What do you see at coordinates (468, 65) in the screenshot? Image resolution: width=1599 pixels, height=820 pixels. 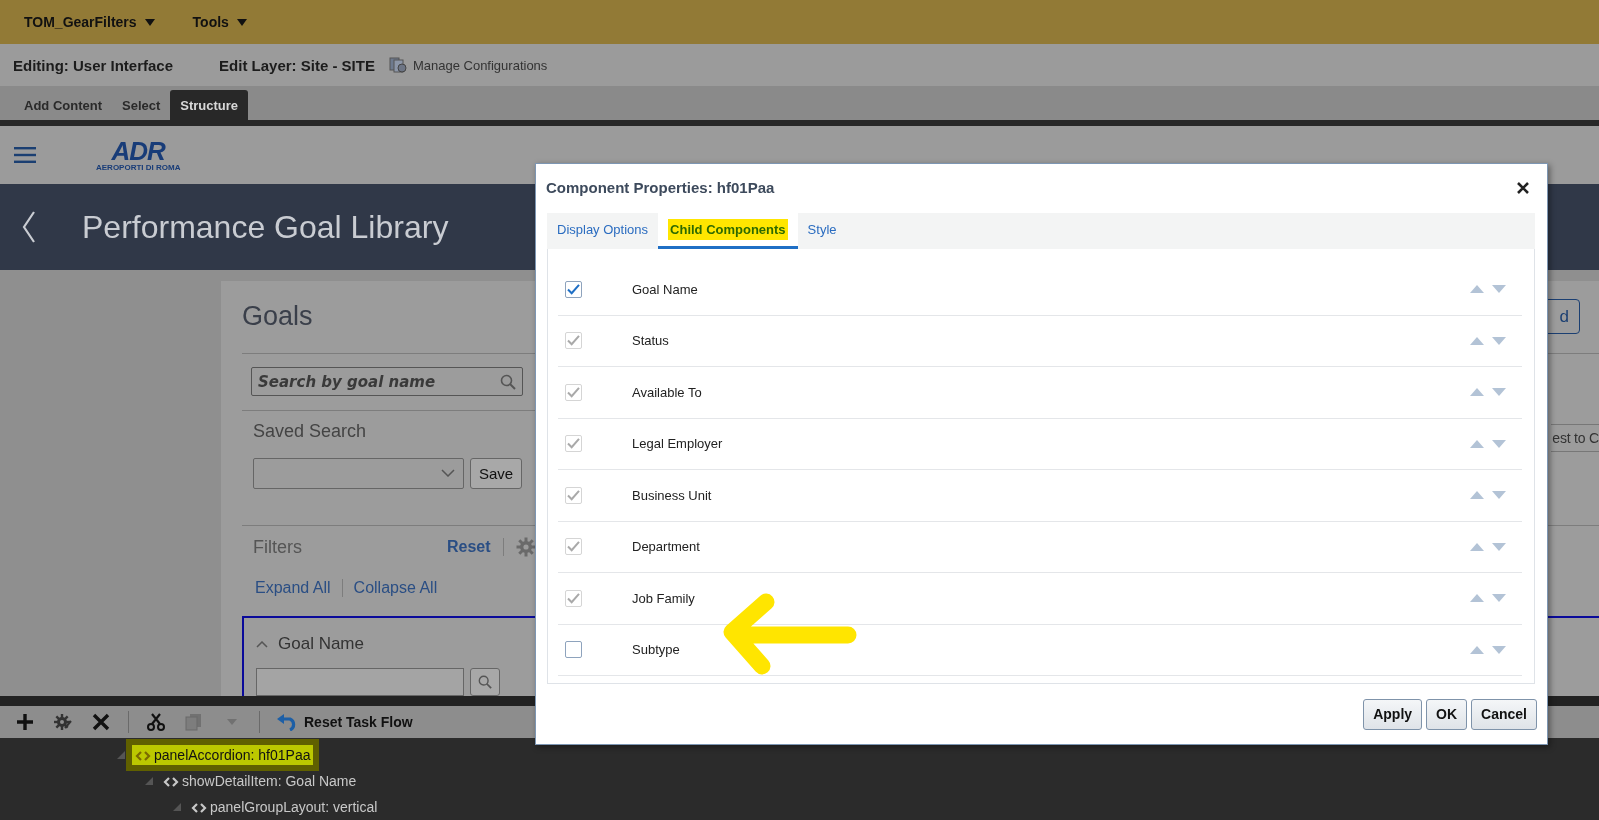 I see `manage-configurations-link: Manage Configurations` at bounding box center [468, 65].